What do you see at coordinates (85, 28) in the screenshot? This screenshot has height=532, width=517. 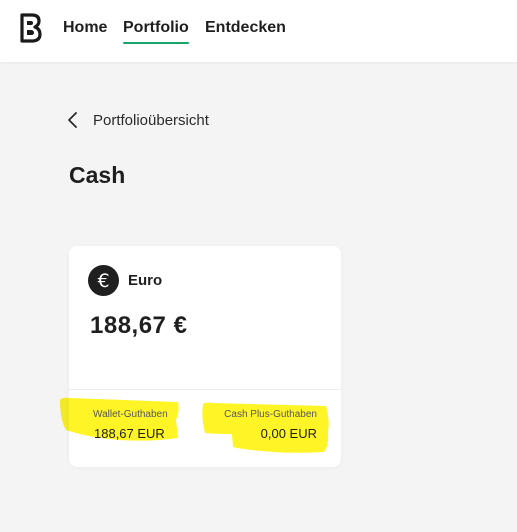 I see `nav-home: Home` at bounding box center [85, 28].